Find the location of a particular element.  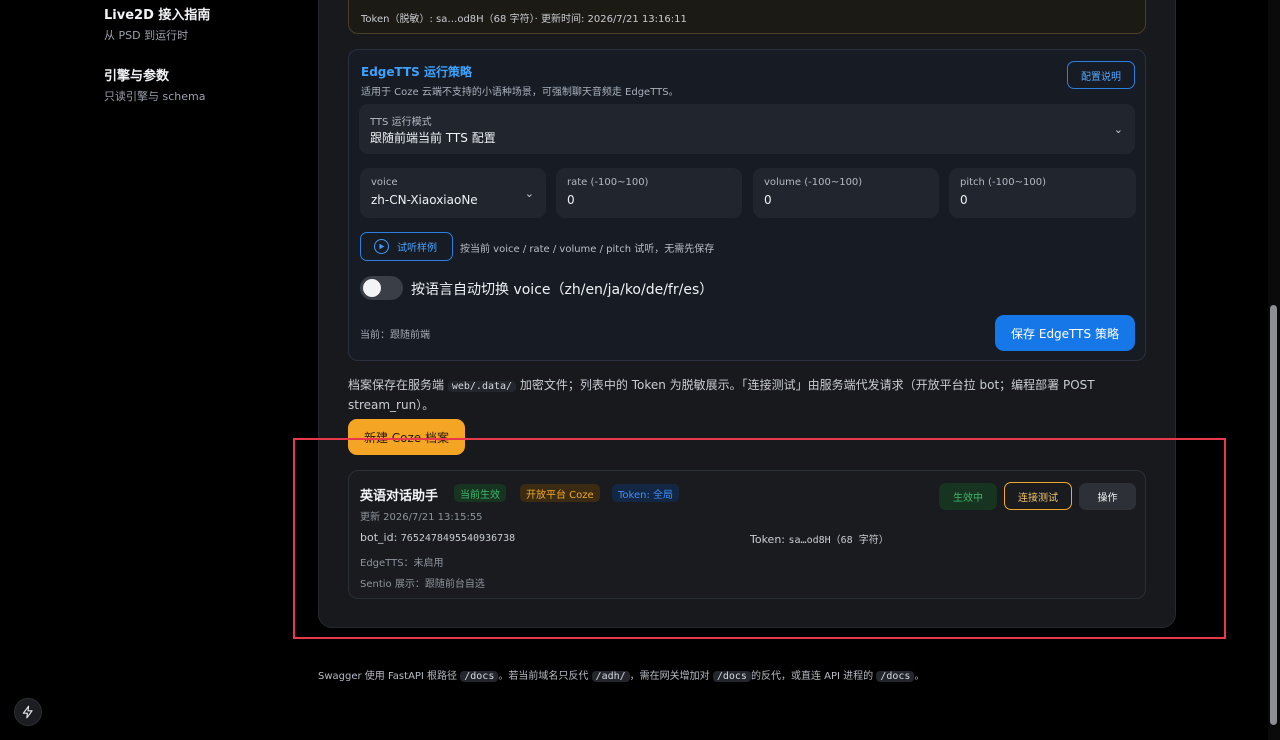

volume-label: volume (-100~100) is located at coordinates (813, 182).